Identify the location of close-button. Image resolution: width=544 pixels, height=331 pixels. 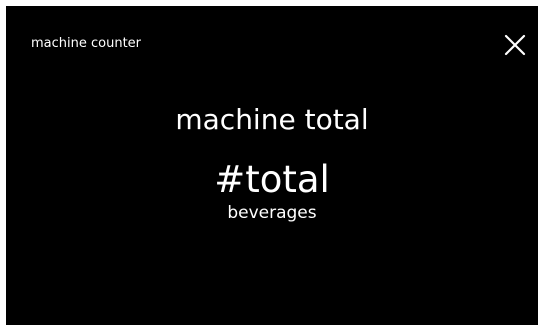
(515, 45).